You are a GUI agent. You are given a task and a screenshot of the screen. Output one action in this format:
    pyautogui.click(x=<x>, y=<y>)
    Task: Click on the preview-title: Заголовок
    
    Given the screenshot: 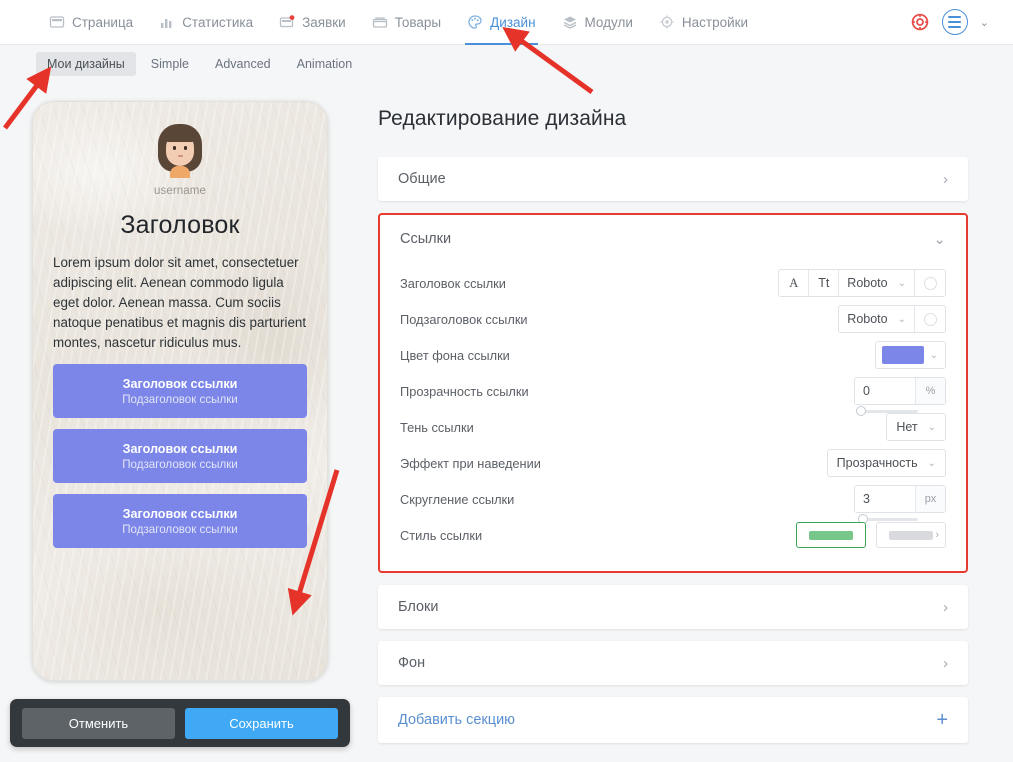 What is the action you would take?
    pyautogui.click(x=180, y=225)
    